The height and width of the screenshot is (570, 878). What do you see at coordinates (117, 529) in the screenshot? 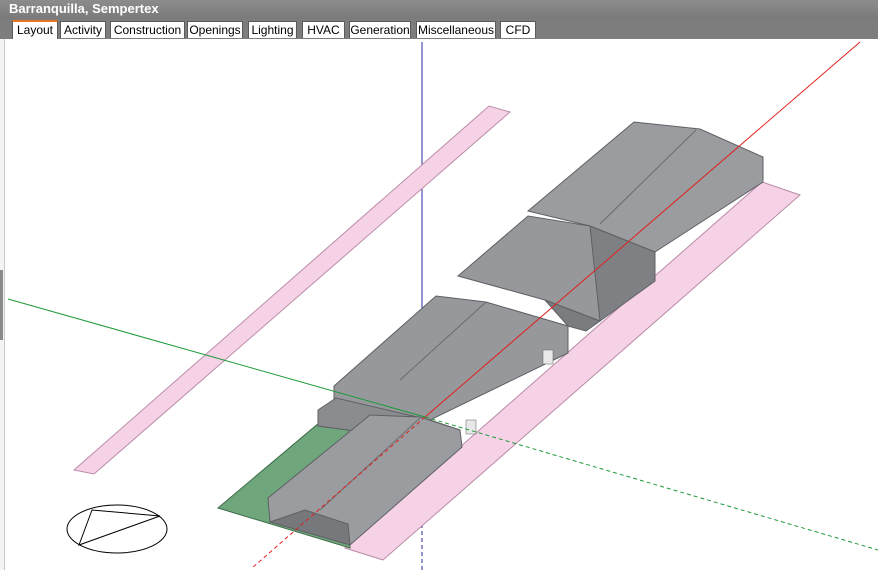
I see `compass-icon` at bounding box center [117, 529].